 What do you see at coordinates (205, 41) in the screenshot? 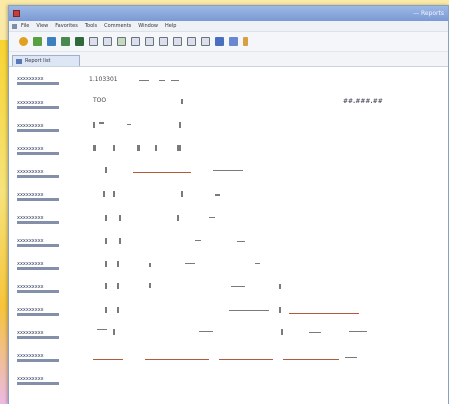
I see `grid-icon` at bounding box center [205, 41].